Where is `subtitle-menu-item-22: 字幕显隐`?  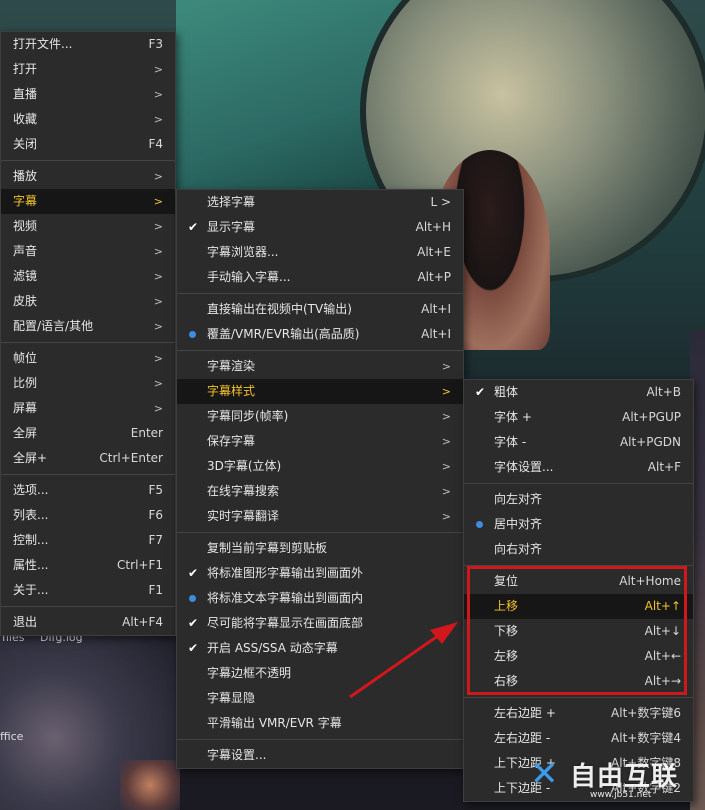 subtitle-menu-item-22: 字幕显隐 is located at coordinates (320, 698).